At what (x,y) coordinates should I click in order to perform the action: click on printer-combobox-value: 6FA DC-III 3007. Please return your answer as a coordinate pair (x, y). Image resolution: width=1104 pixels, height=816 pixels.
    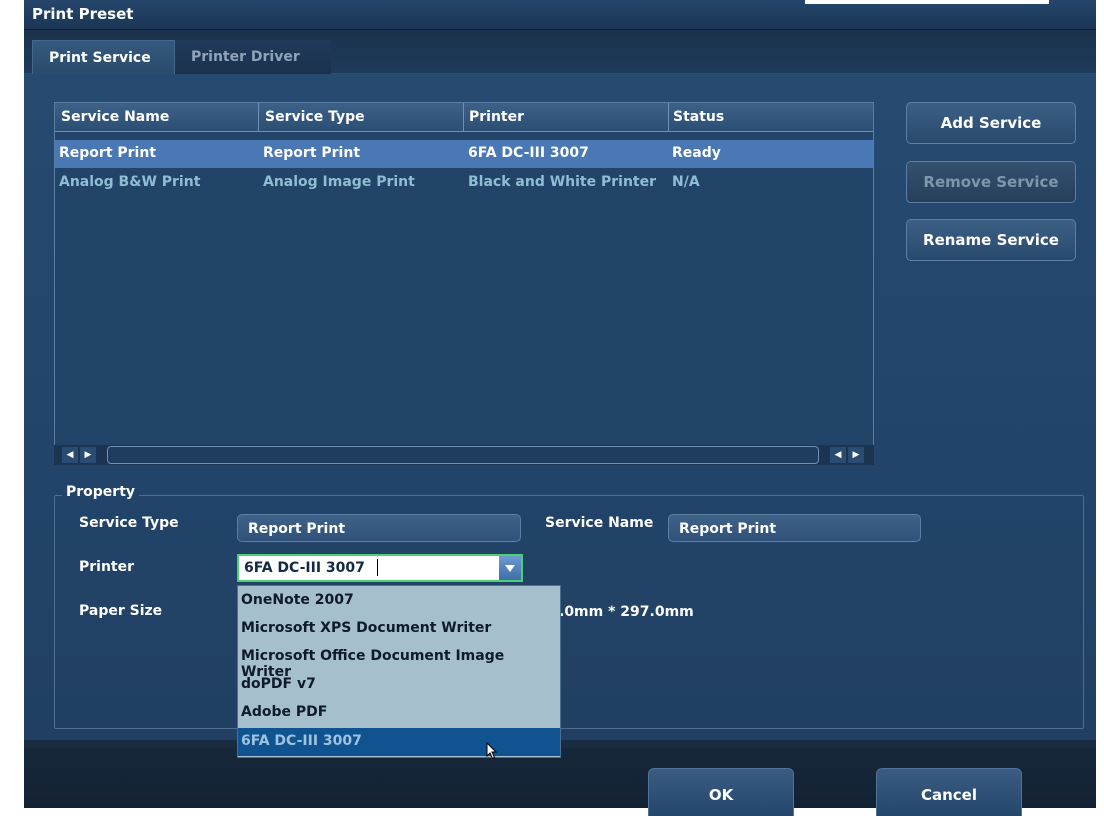
    Looking at the image, I should click on (304, 568).